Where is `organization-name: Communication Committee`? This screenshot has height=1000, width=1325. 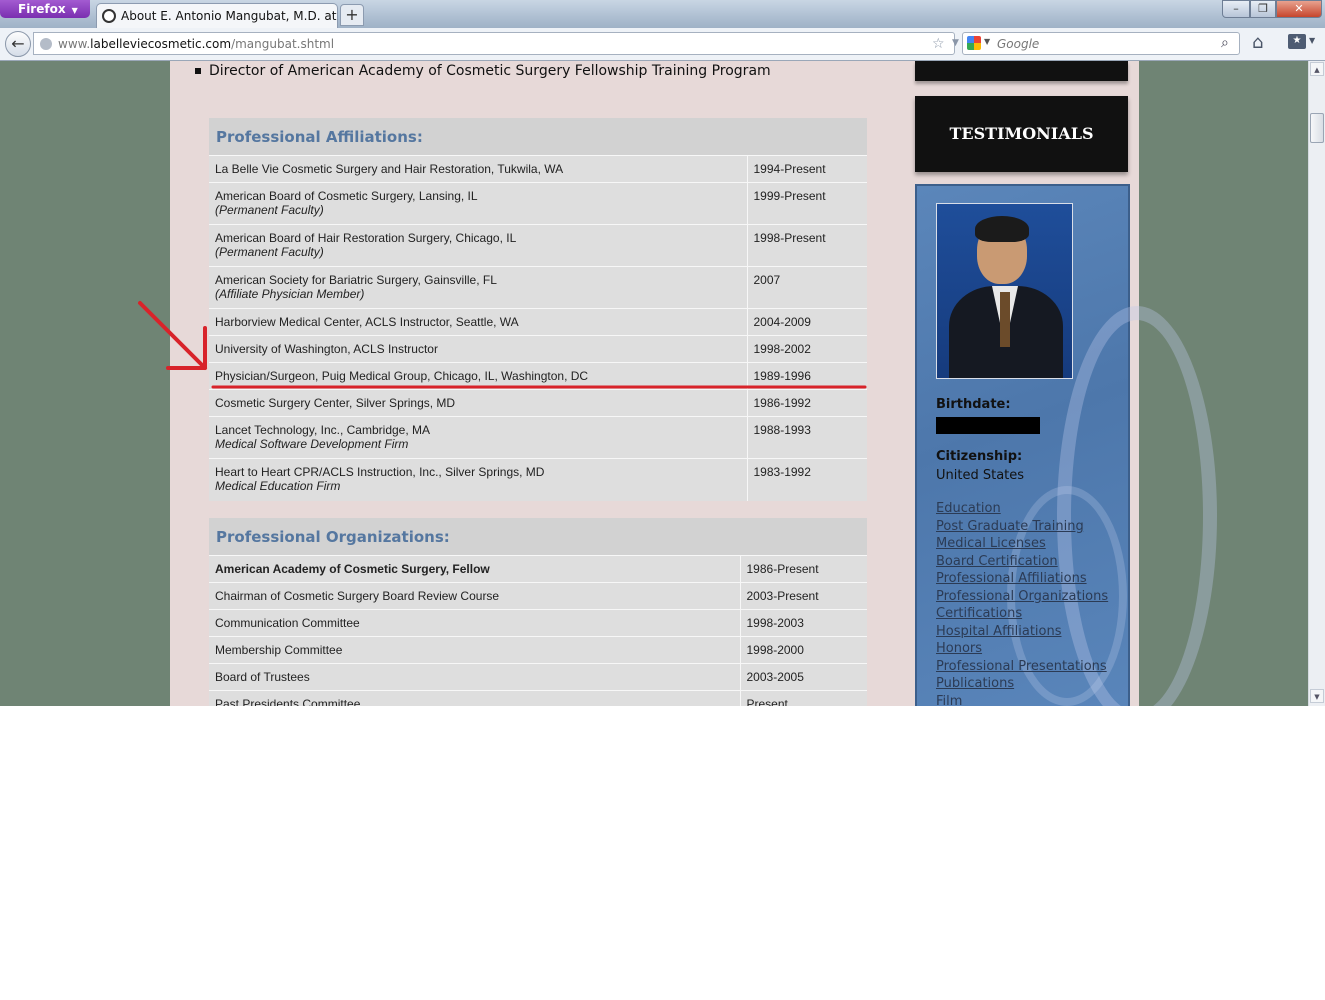 organization-name: Communication Committee is located at coordinates (474, 623).